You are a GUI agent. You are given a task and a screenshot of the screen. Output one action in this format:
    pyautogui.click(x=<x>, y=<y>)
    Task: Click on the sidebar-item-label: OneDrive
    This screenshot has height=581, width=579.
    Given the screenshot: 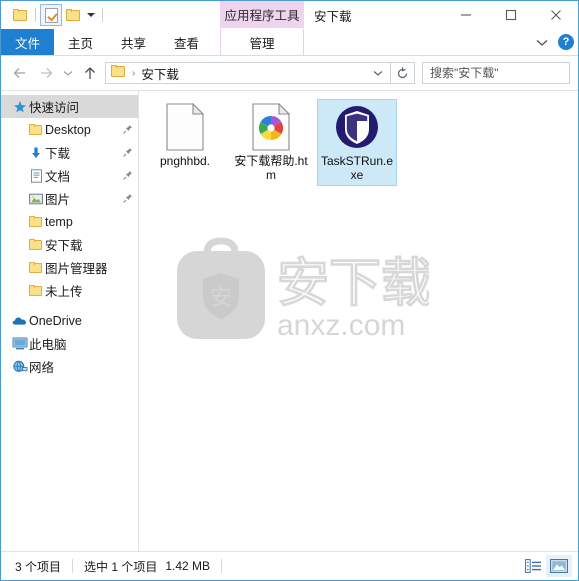 What is the action you would take?
    pyautogui.click(x=55, y=320)
    